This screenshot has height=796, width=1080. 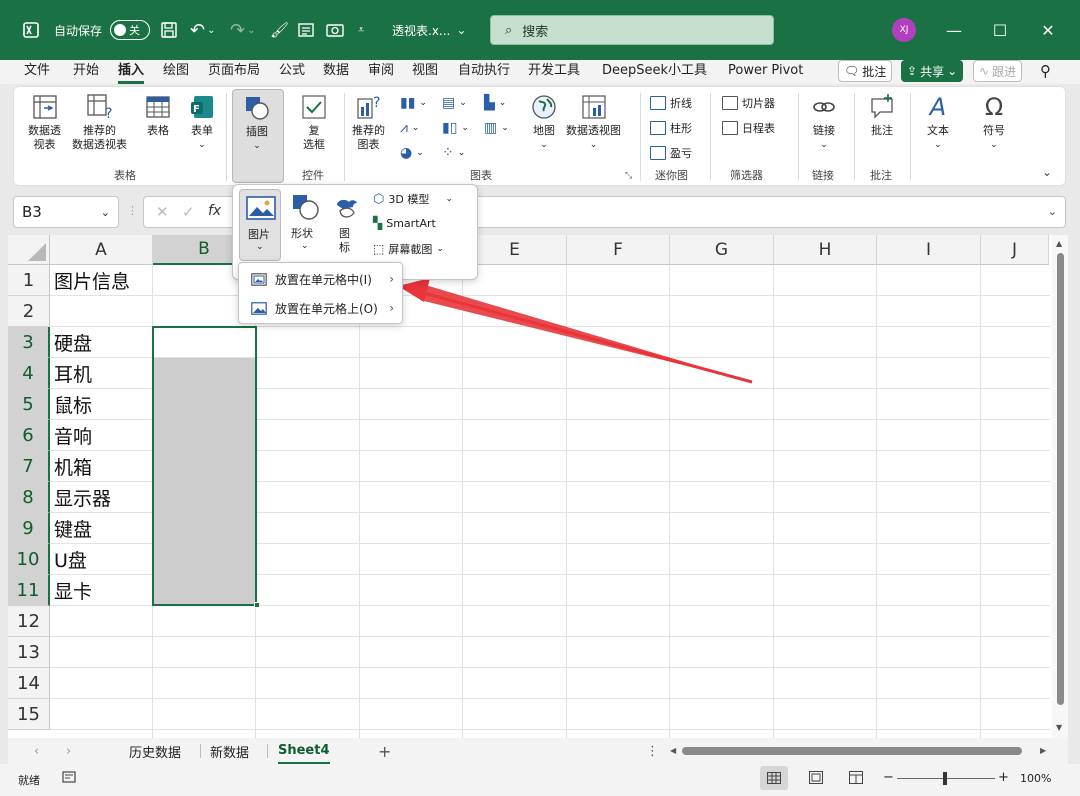 What do you see at coordinates (306, 30) in the screenshot?
I see `form-icon` at bounding box center [306, 30].